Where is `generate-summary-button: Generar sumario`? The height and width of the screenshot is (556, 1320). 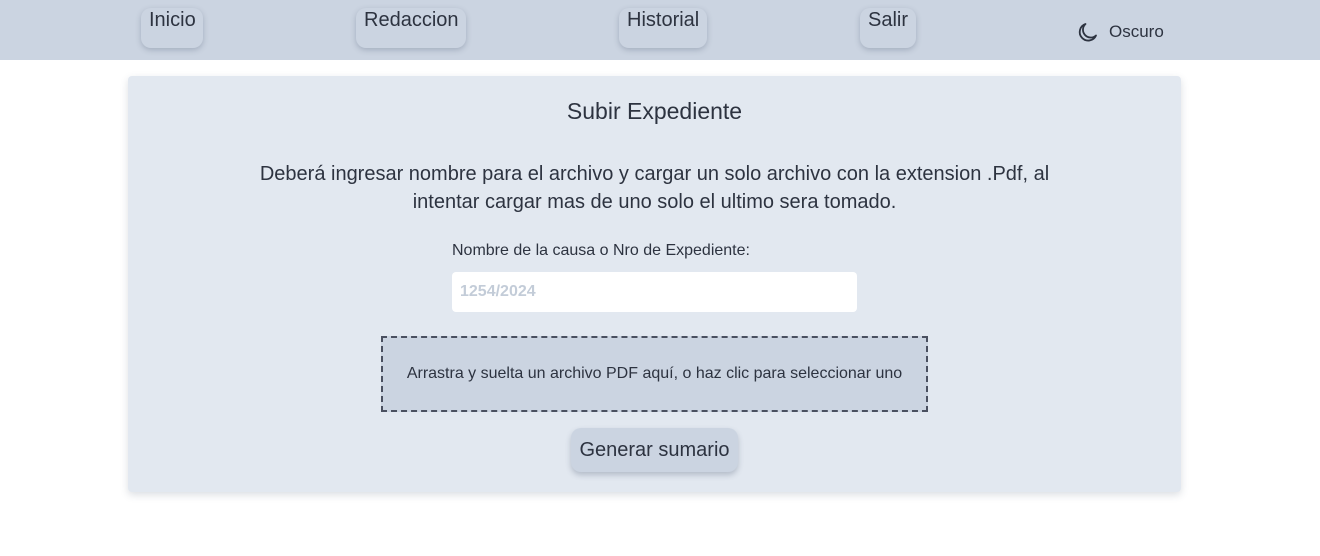 generate-summary-button: Generar sumario is located at coordinates (654, 450).